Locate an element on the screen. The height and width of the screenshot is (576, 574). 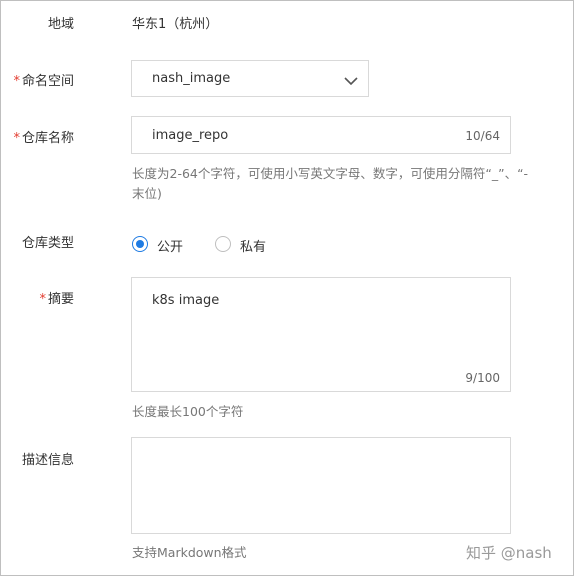
radio-private-label: 私有 is located at coordinates (253, 245).